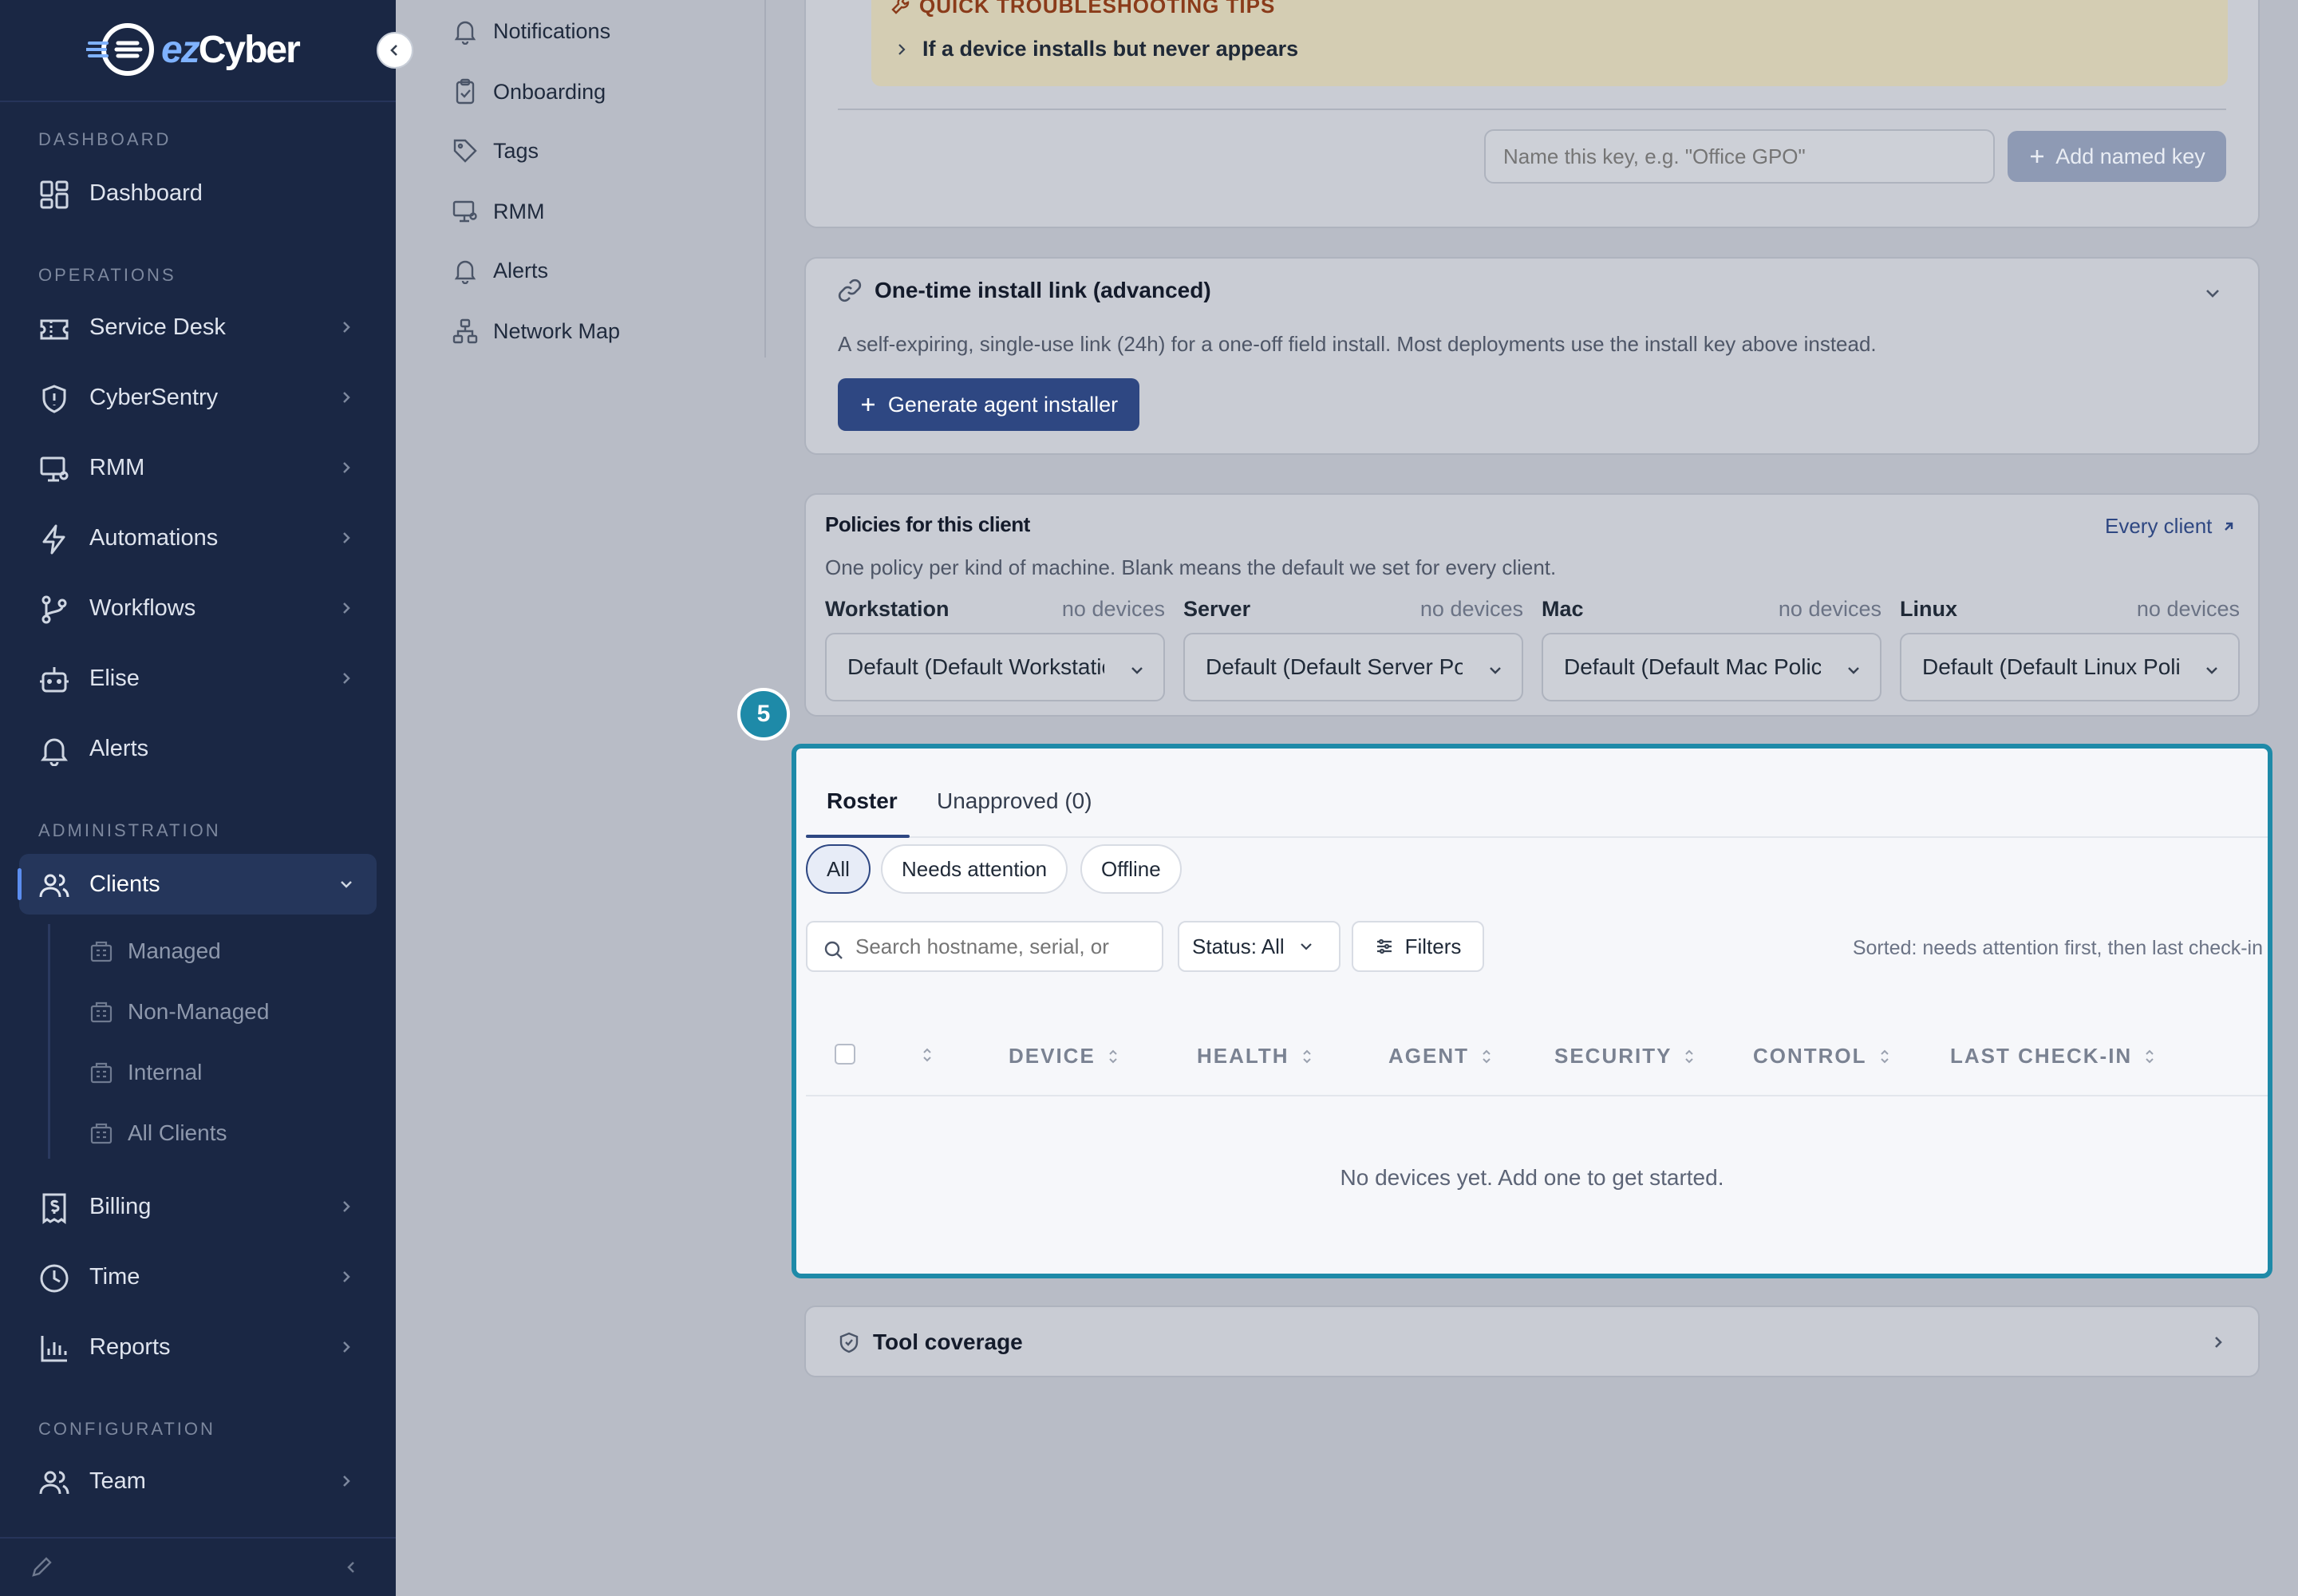 The width and height of the screenshot is (2298, 1596). I want to click on menu-item-network-map: Network Map, so click(536, 331).